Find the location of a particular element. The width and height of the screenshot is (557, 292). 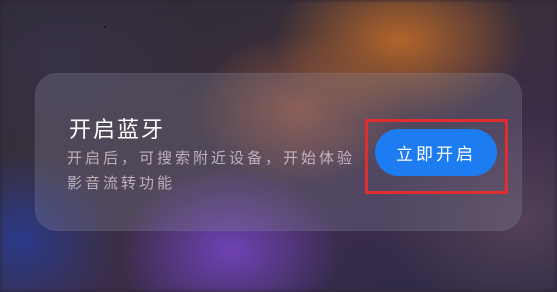

card-title: 开启蓝牙 is located at coordinates (117, 130).